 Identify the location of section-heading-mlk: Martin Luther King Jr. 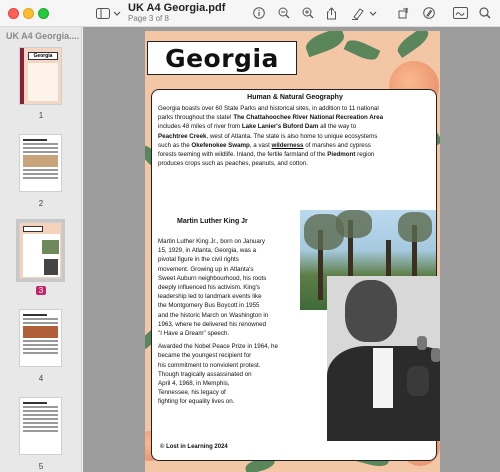
(212, 221).